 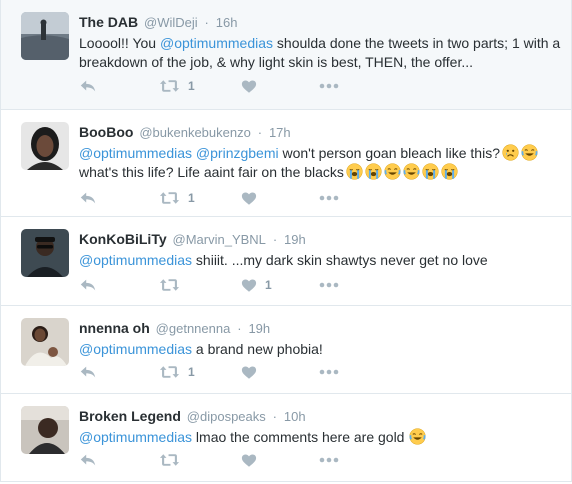 What do you see at coordinates (226, 416) in the screenshot?
I see `author-username: @dipospeaks` at bounding box center [226, 416].